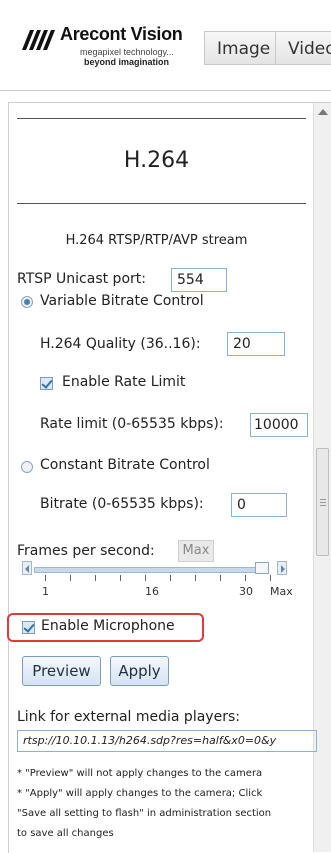 This screenshot has width=331, height=853. What do you see at coordinates (262, 568) in the screenshot?
I see `fps-slider-thumb` at bounding box center [262, 568].